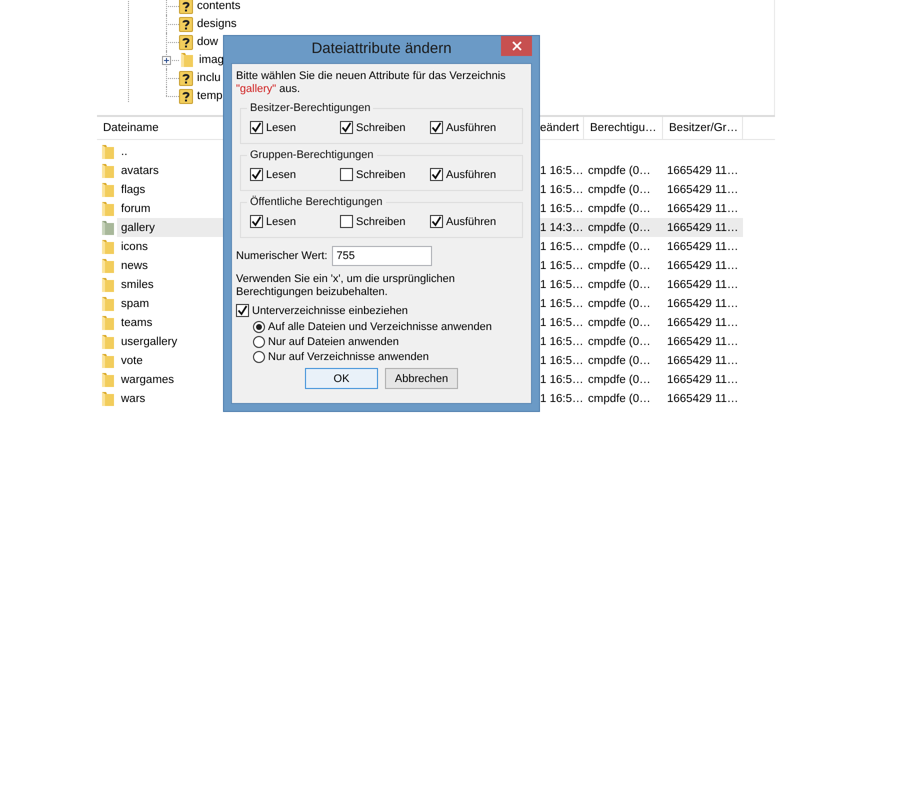 This screenshot has height=800, width=900. I want to click on tree-item: designs, so click(217, 24).